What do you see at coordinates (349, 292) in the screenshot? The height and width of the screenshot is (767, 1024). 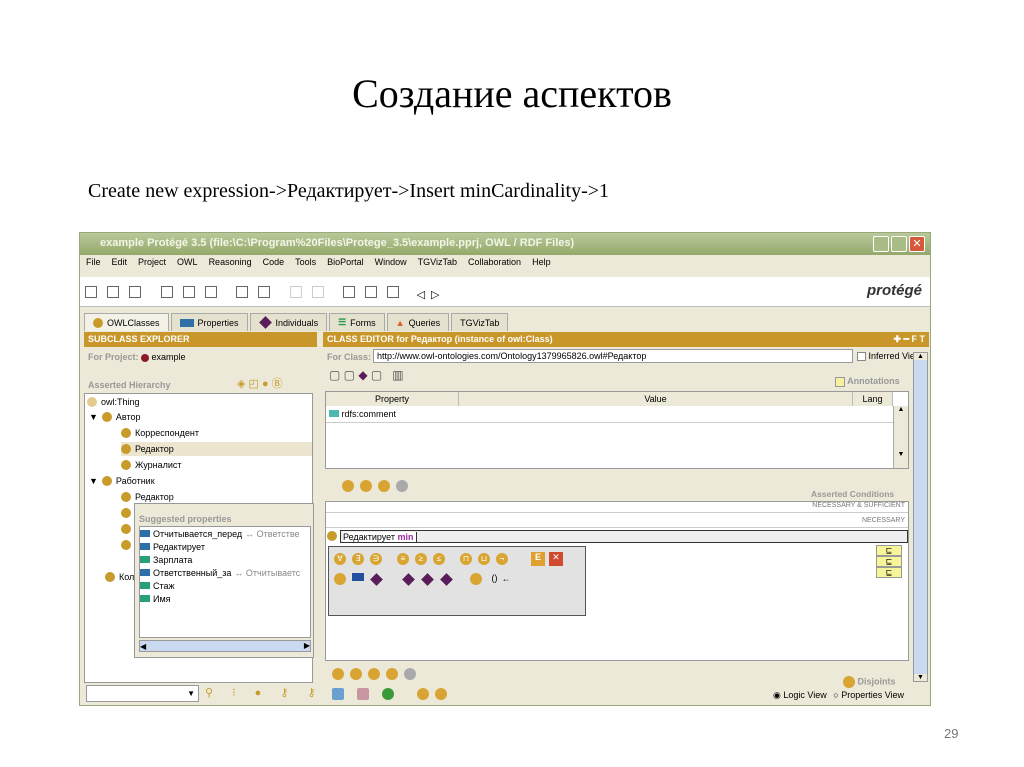 I see `query-icon` at bounding box center [349, 292].